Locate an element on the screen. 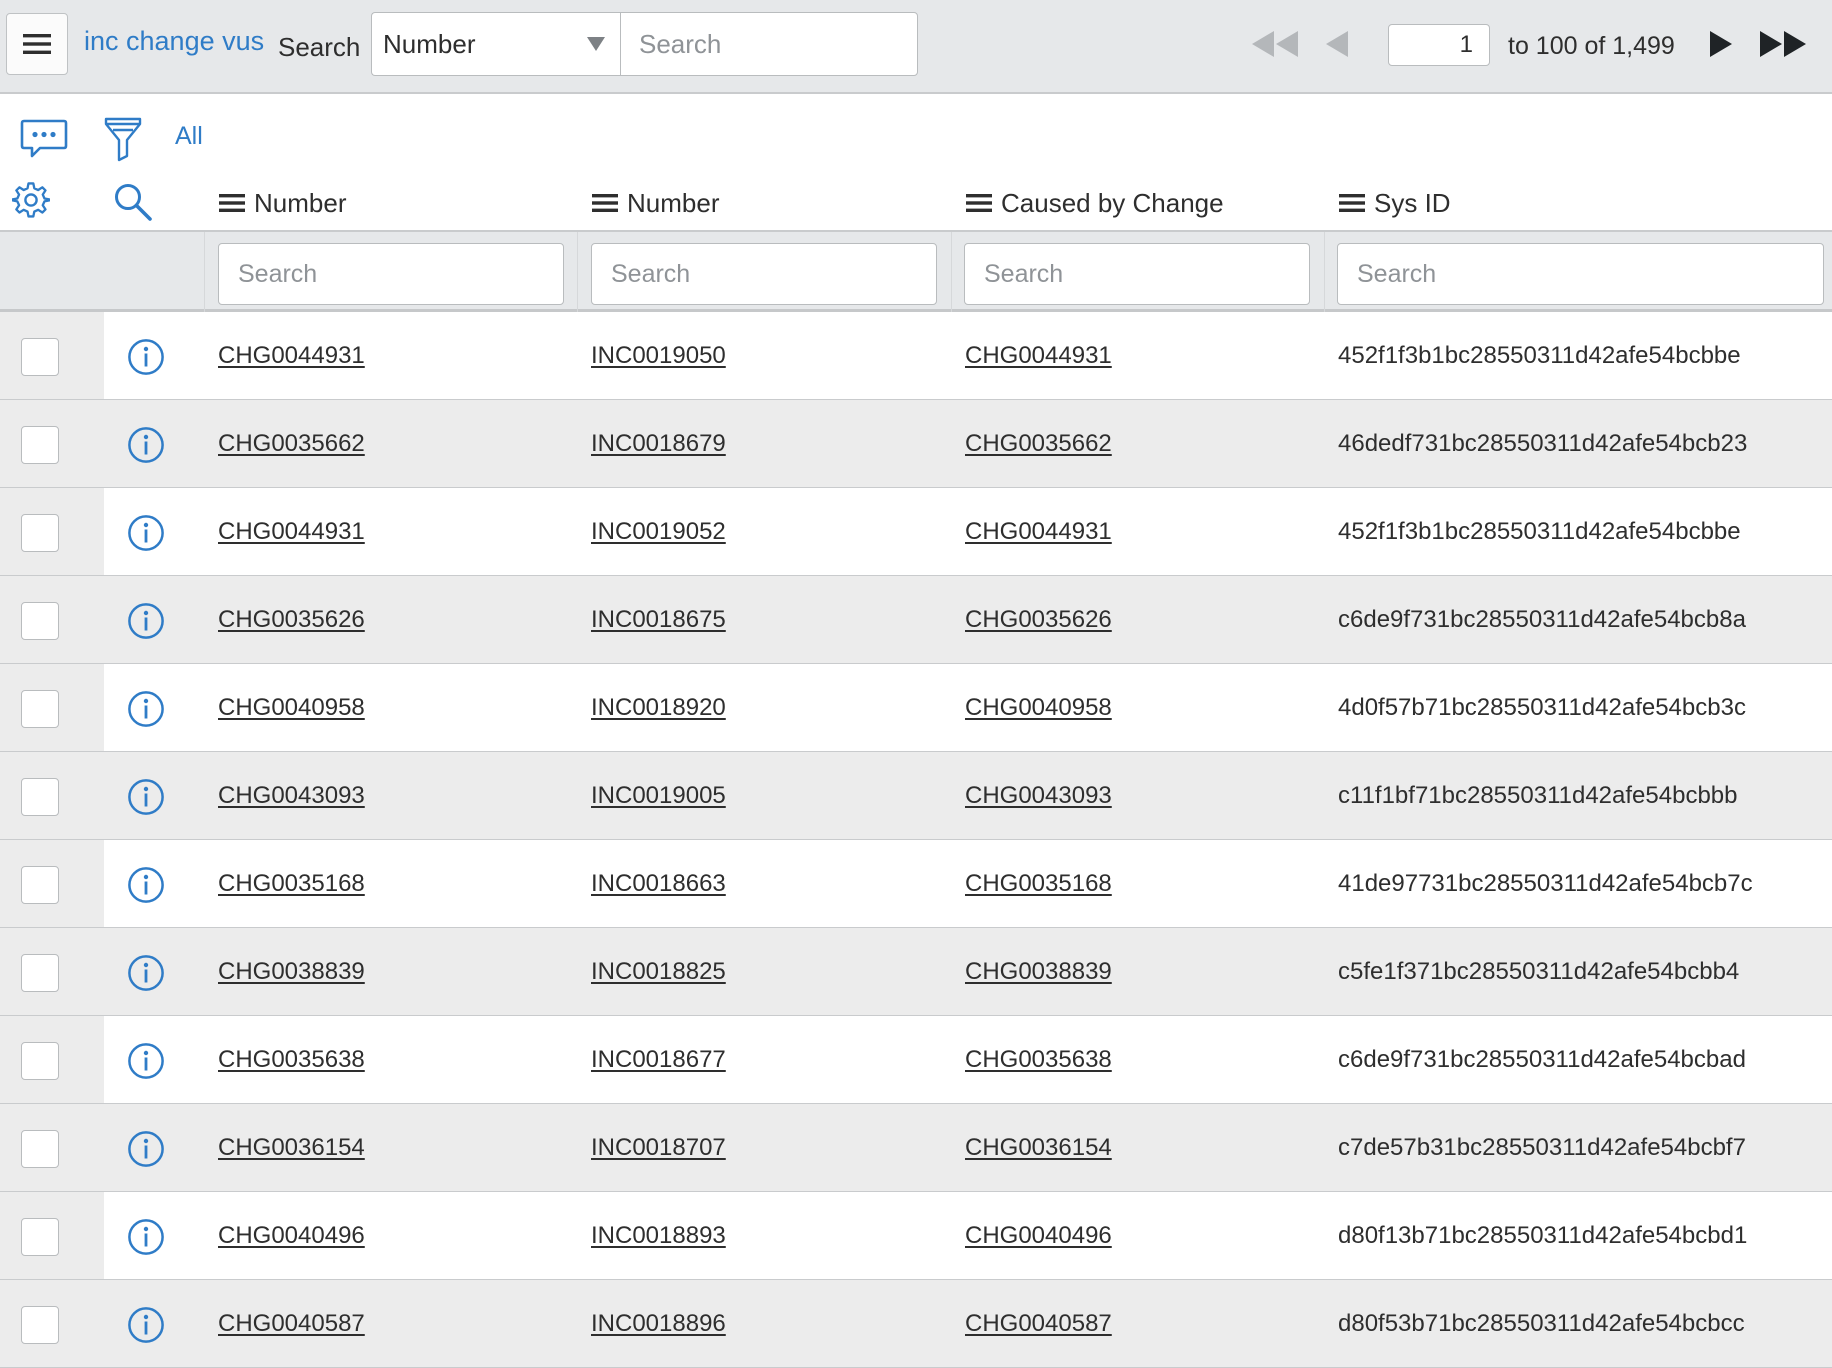  incident-number-link: INC0018663 is located at coordinates (658, 884).